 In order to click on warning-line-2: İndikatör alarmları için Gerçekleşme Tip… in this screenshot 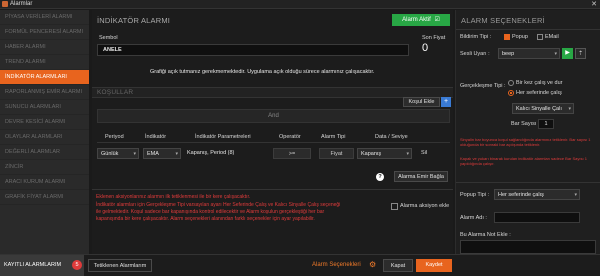, I will do `click(218, 205)`.